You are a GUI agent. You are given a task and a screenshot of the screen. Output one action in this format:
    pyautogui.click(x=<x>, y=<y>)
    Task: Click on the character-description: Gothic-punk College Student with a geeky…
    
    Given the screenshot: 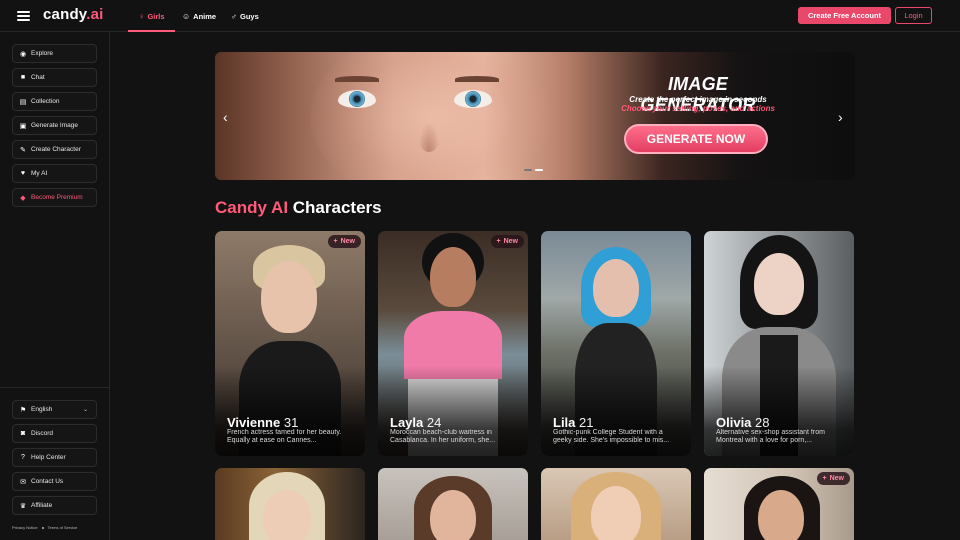 What is the action you would take?
    pyautogui.click(x=611, y=436)
    